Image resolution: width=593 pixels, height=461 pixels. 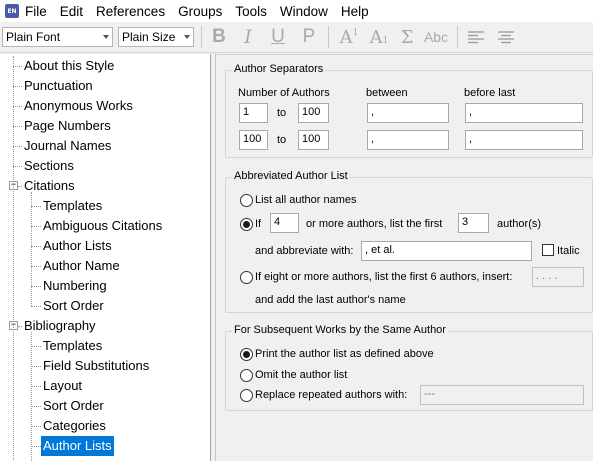 What do you see at coordinates (246, 395) in the screenshot?
I see `replace-authors-radio` at bounding box center [246, 395].